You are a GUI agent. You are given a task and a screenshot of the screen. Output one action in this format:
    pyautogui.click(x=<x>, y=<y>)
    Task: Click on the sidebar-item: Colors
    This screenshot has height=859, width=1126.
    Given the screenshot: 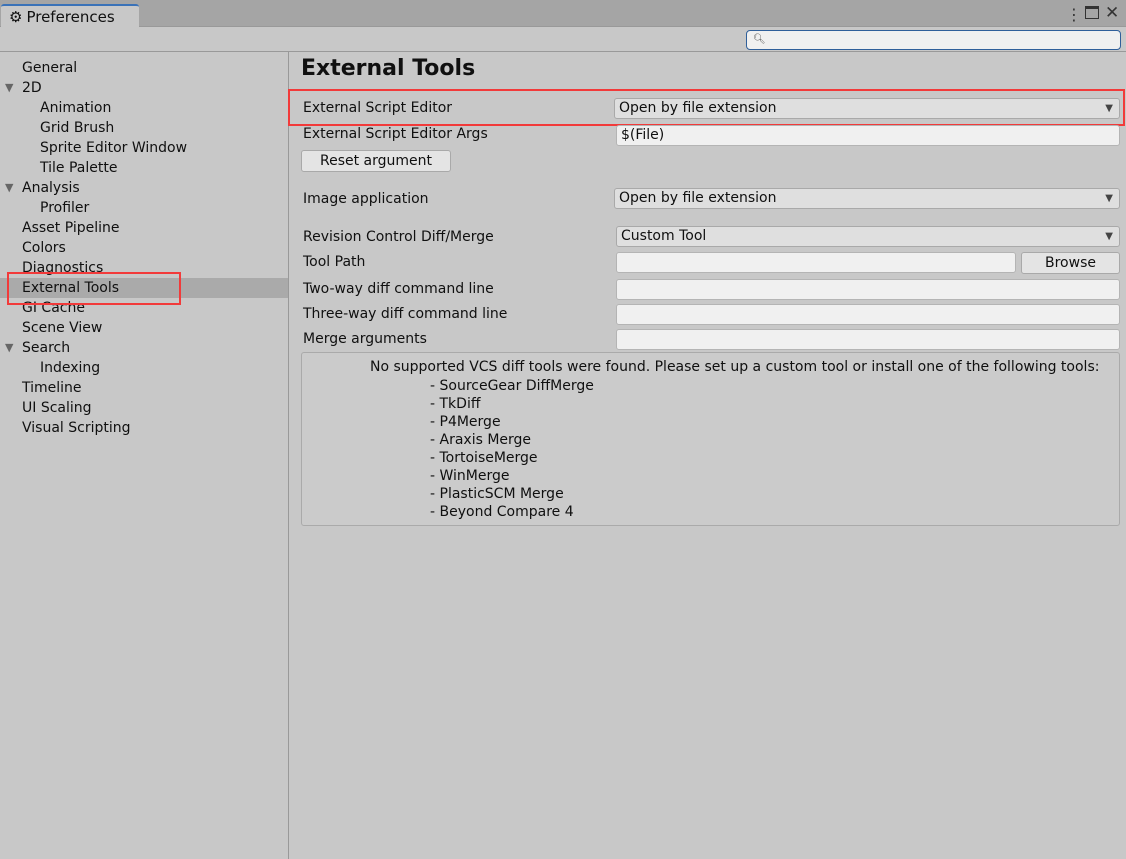 What is the action you would take?
    pyautogui.click(x=144, y=248)
    